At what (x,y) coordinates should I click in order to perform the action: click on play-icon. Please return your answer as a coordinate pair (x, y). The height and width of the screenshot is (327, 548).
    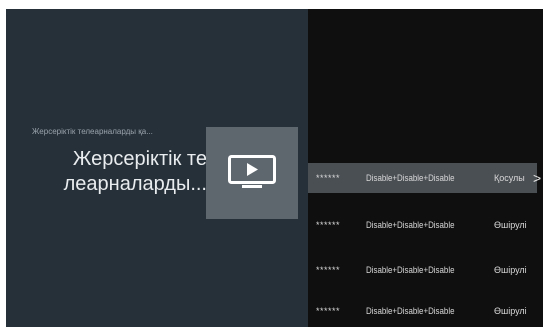
    Looking at the image, I should click on (252, 171).